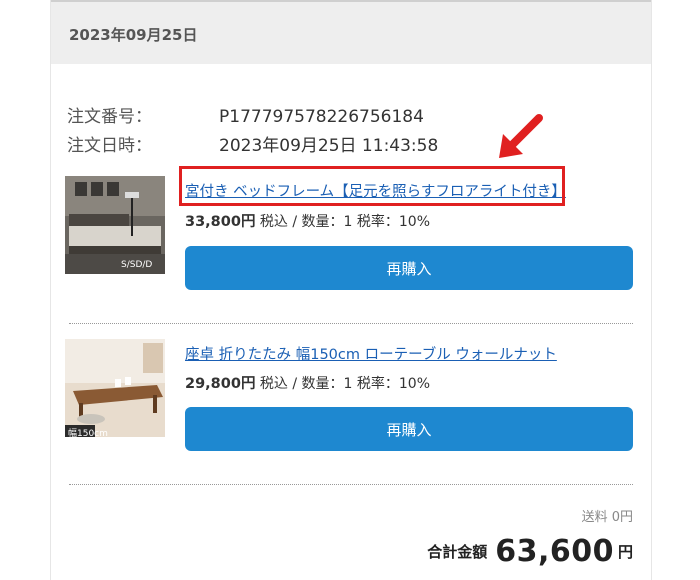 This screenshot has height=580, width=700. Describe the element at coordinates (625, 552) in the screenshot. I see `total-unit: 円` at that location.